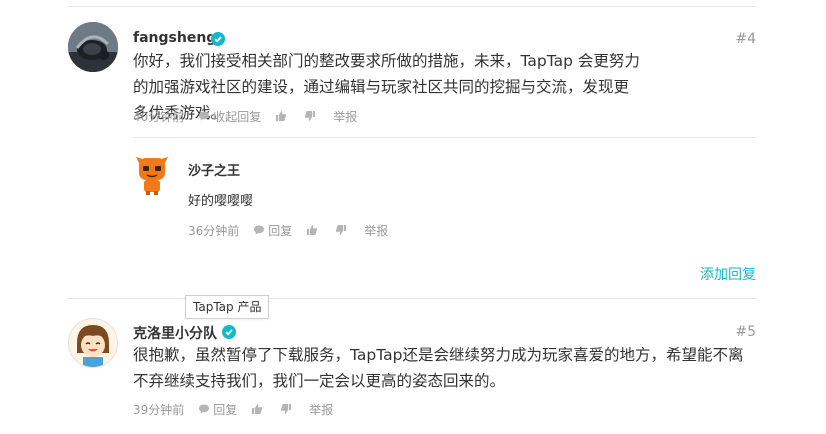 The image size is (826, 434). Describe the element at coordinates (159, 409) in the screenshot. I see `comment-time: 39分钟前` at that location.